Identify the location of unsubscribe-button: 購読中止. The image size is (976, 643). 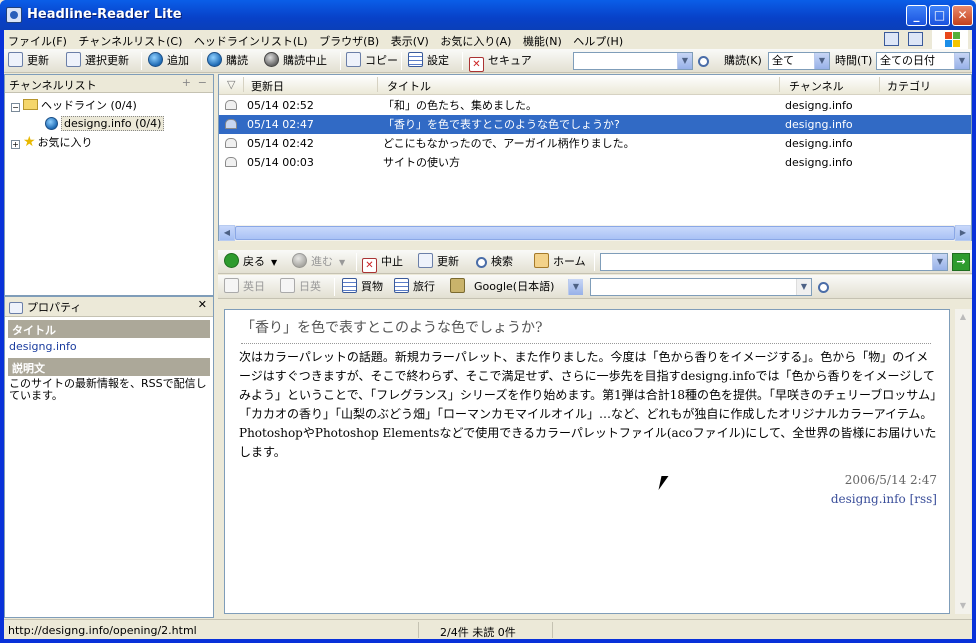
(295, 61).